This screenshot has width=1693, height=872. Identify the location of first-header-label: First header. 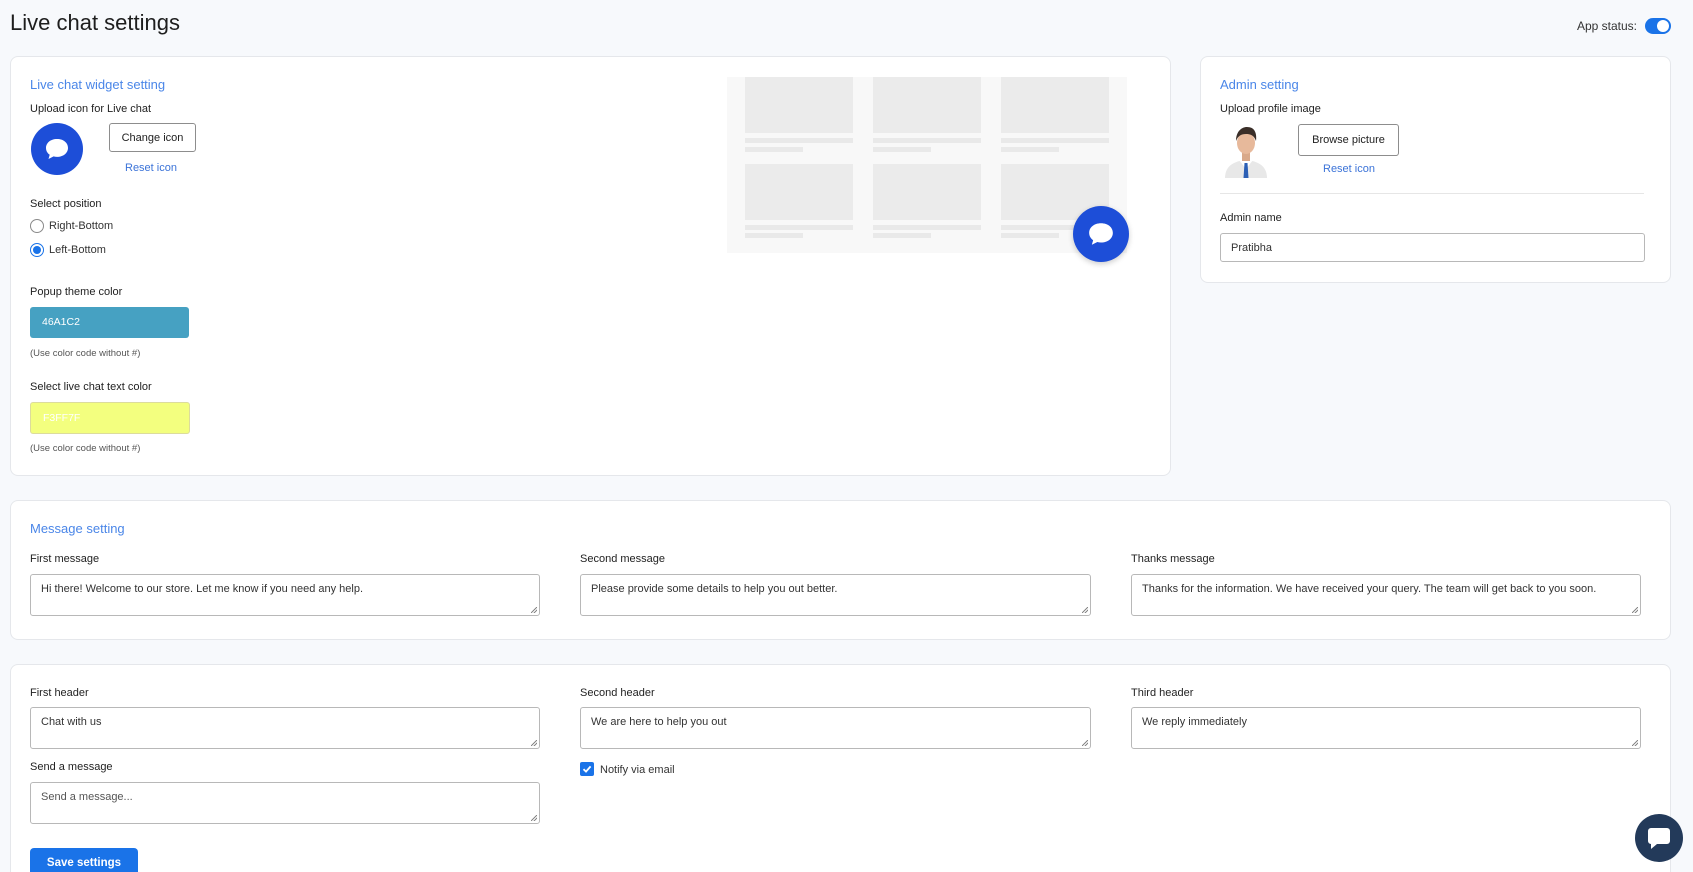
(59, 693).